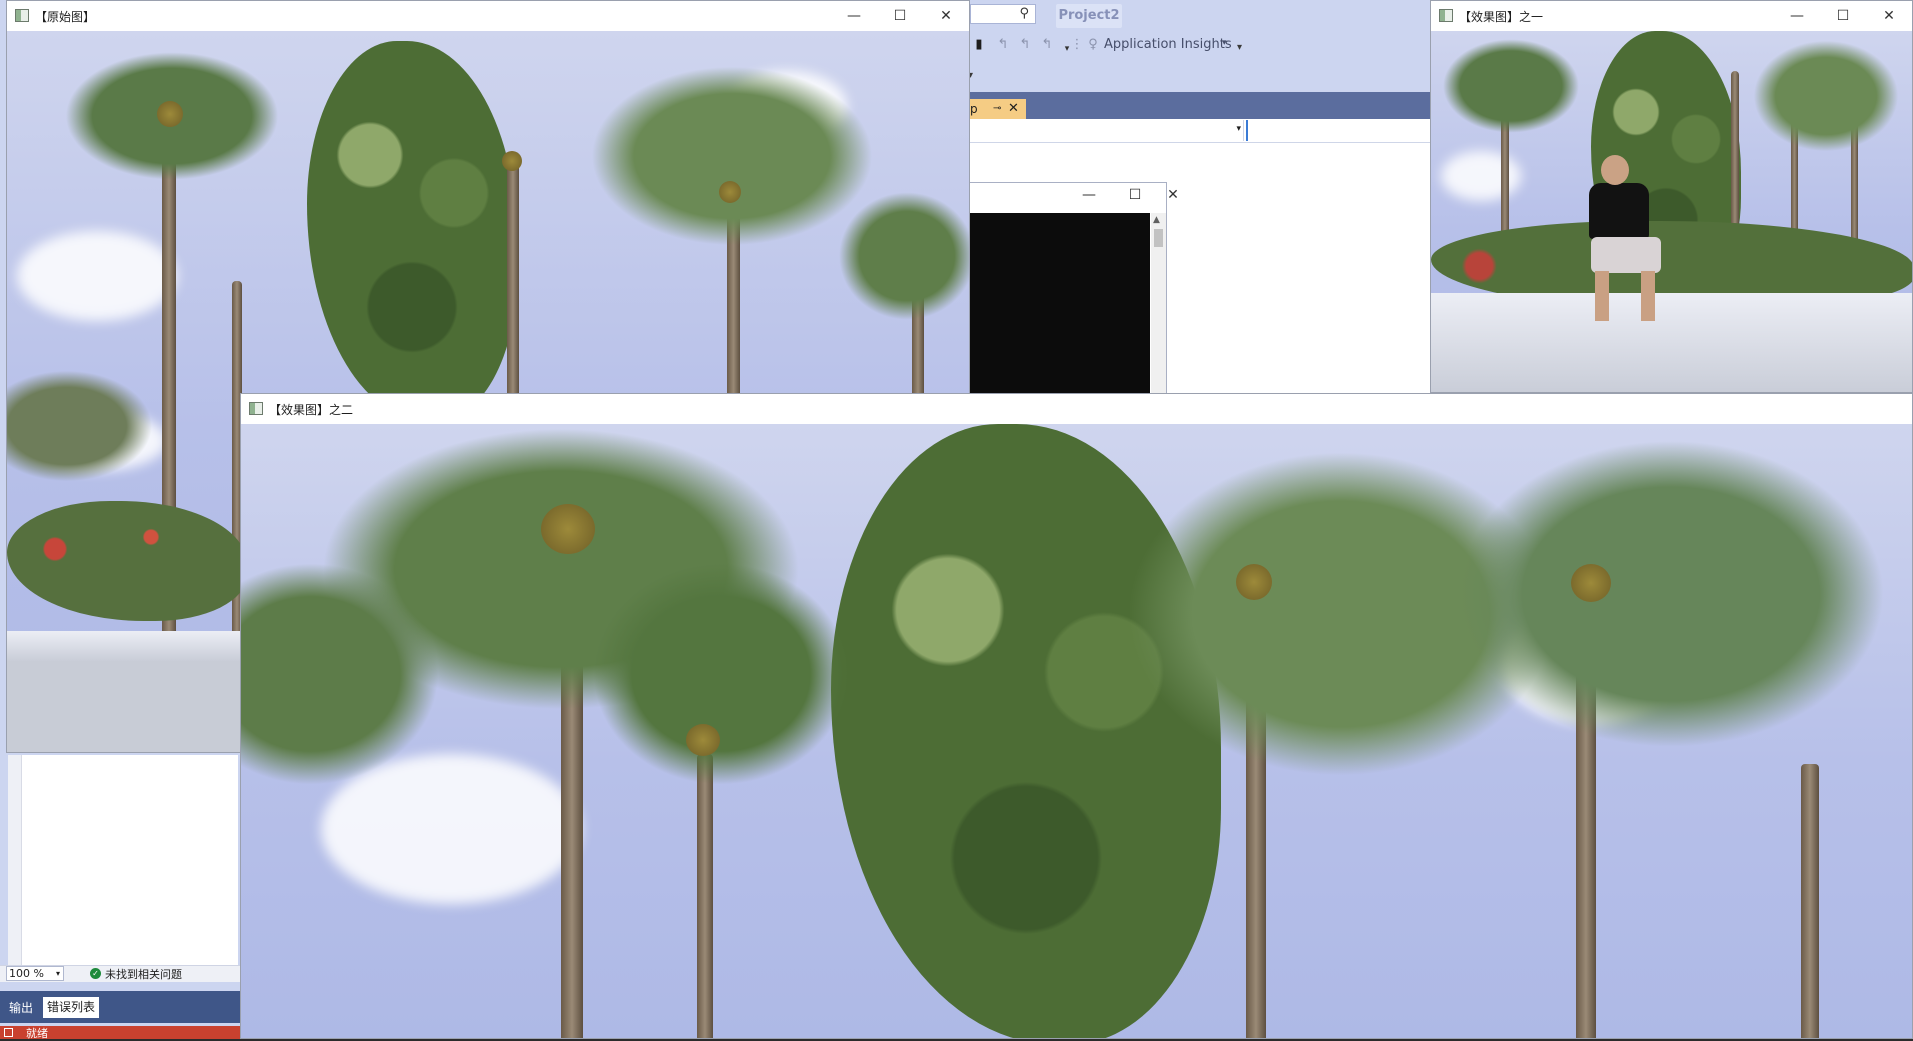 The width and height of the screenshot is (1913, 1041). I want to click on pin-icon: ⊸, so click(997, 109).